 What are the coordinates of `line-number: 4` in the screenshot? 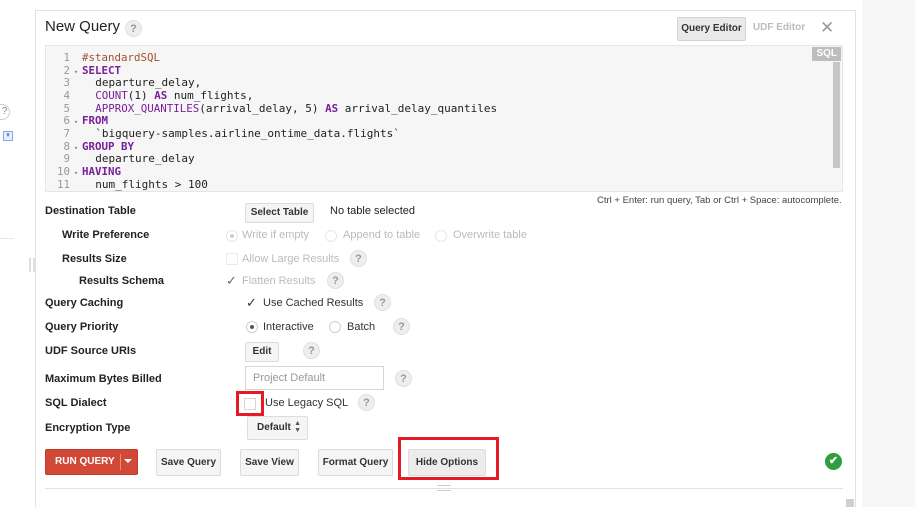 It's located at (66, 95).